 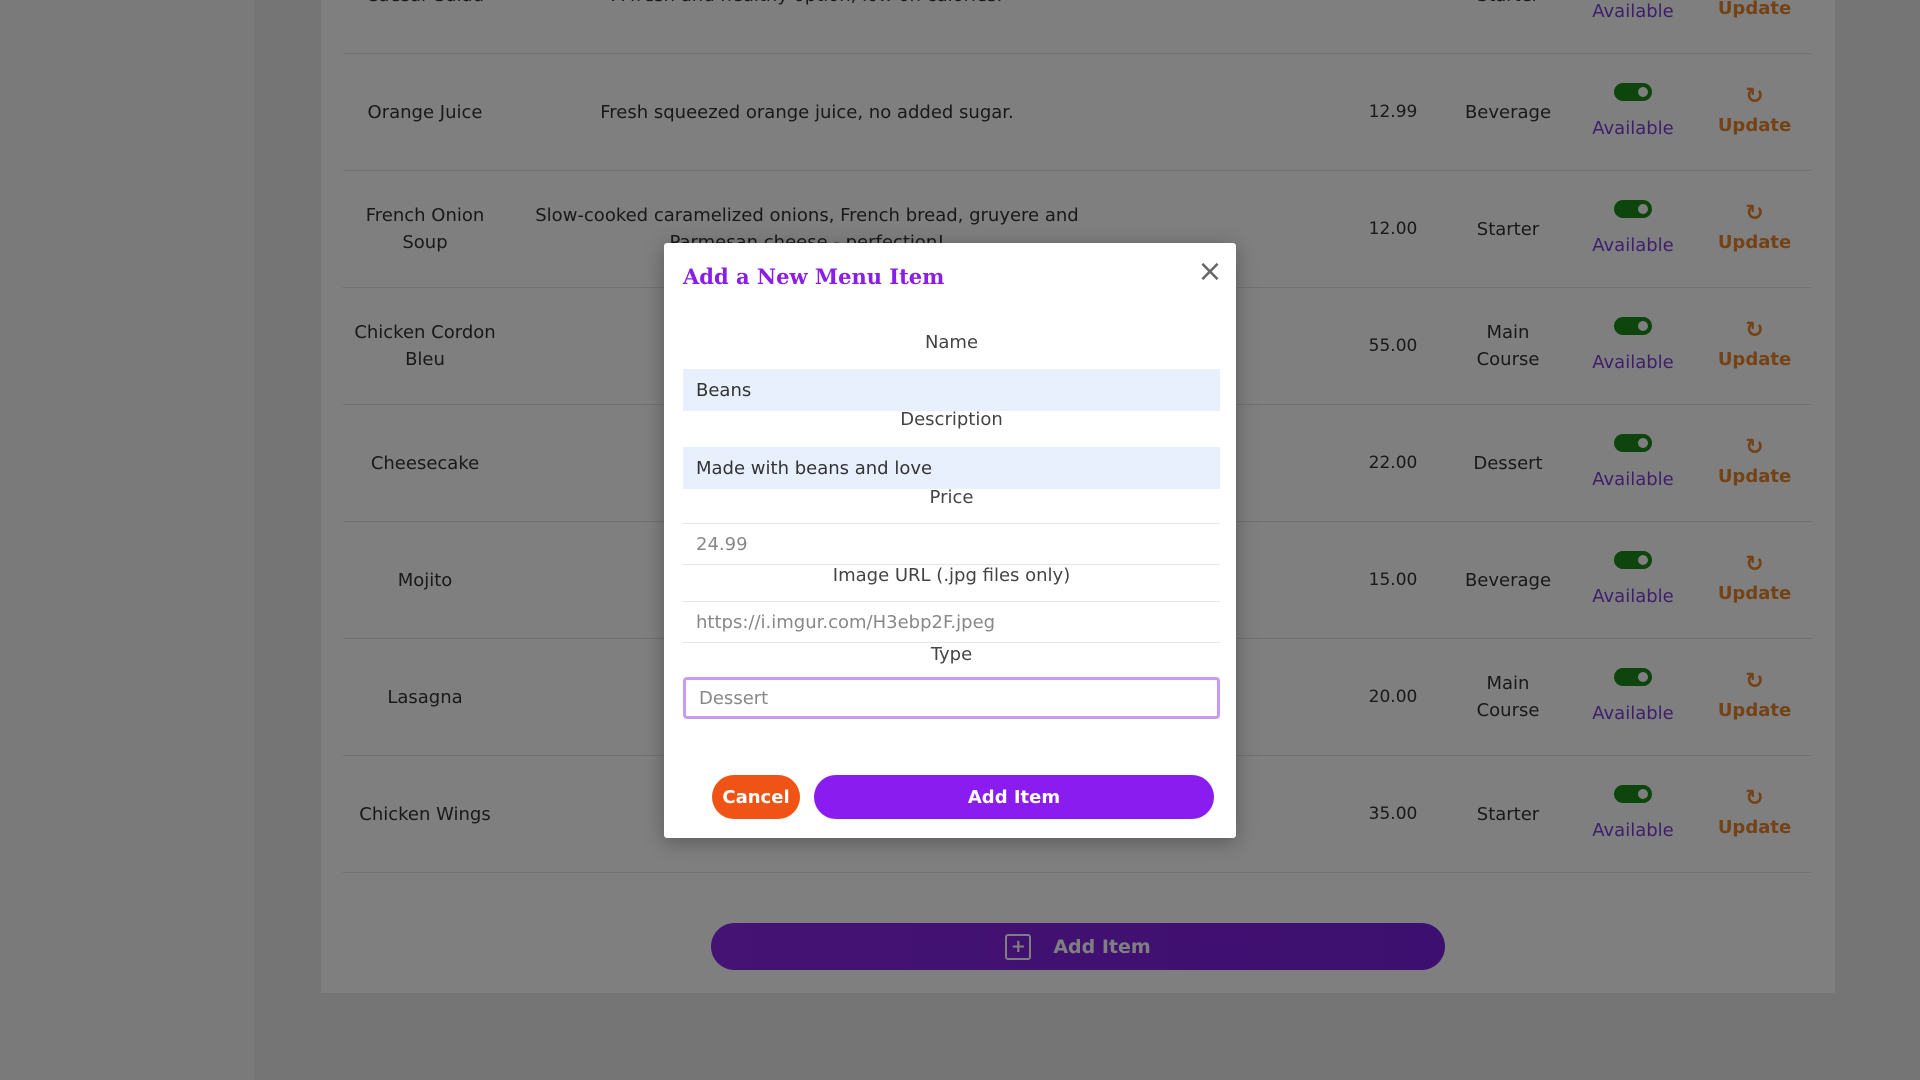 I want to click on add-item-submit-button: Add Item, so click(x=1014, y=797).